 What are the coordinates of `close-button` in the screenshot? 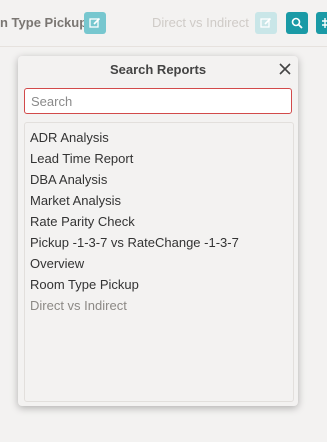 It's located at (285, 69).